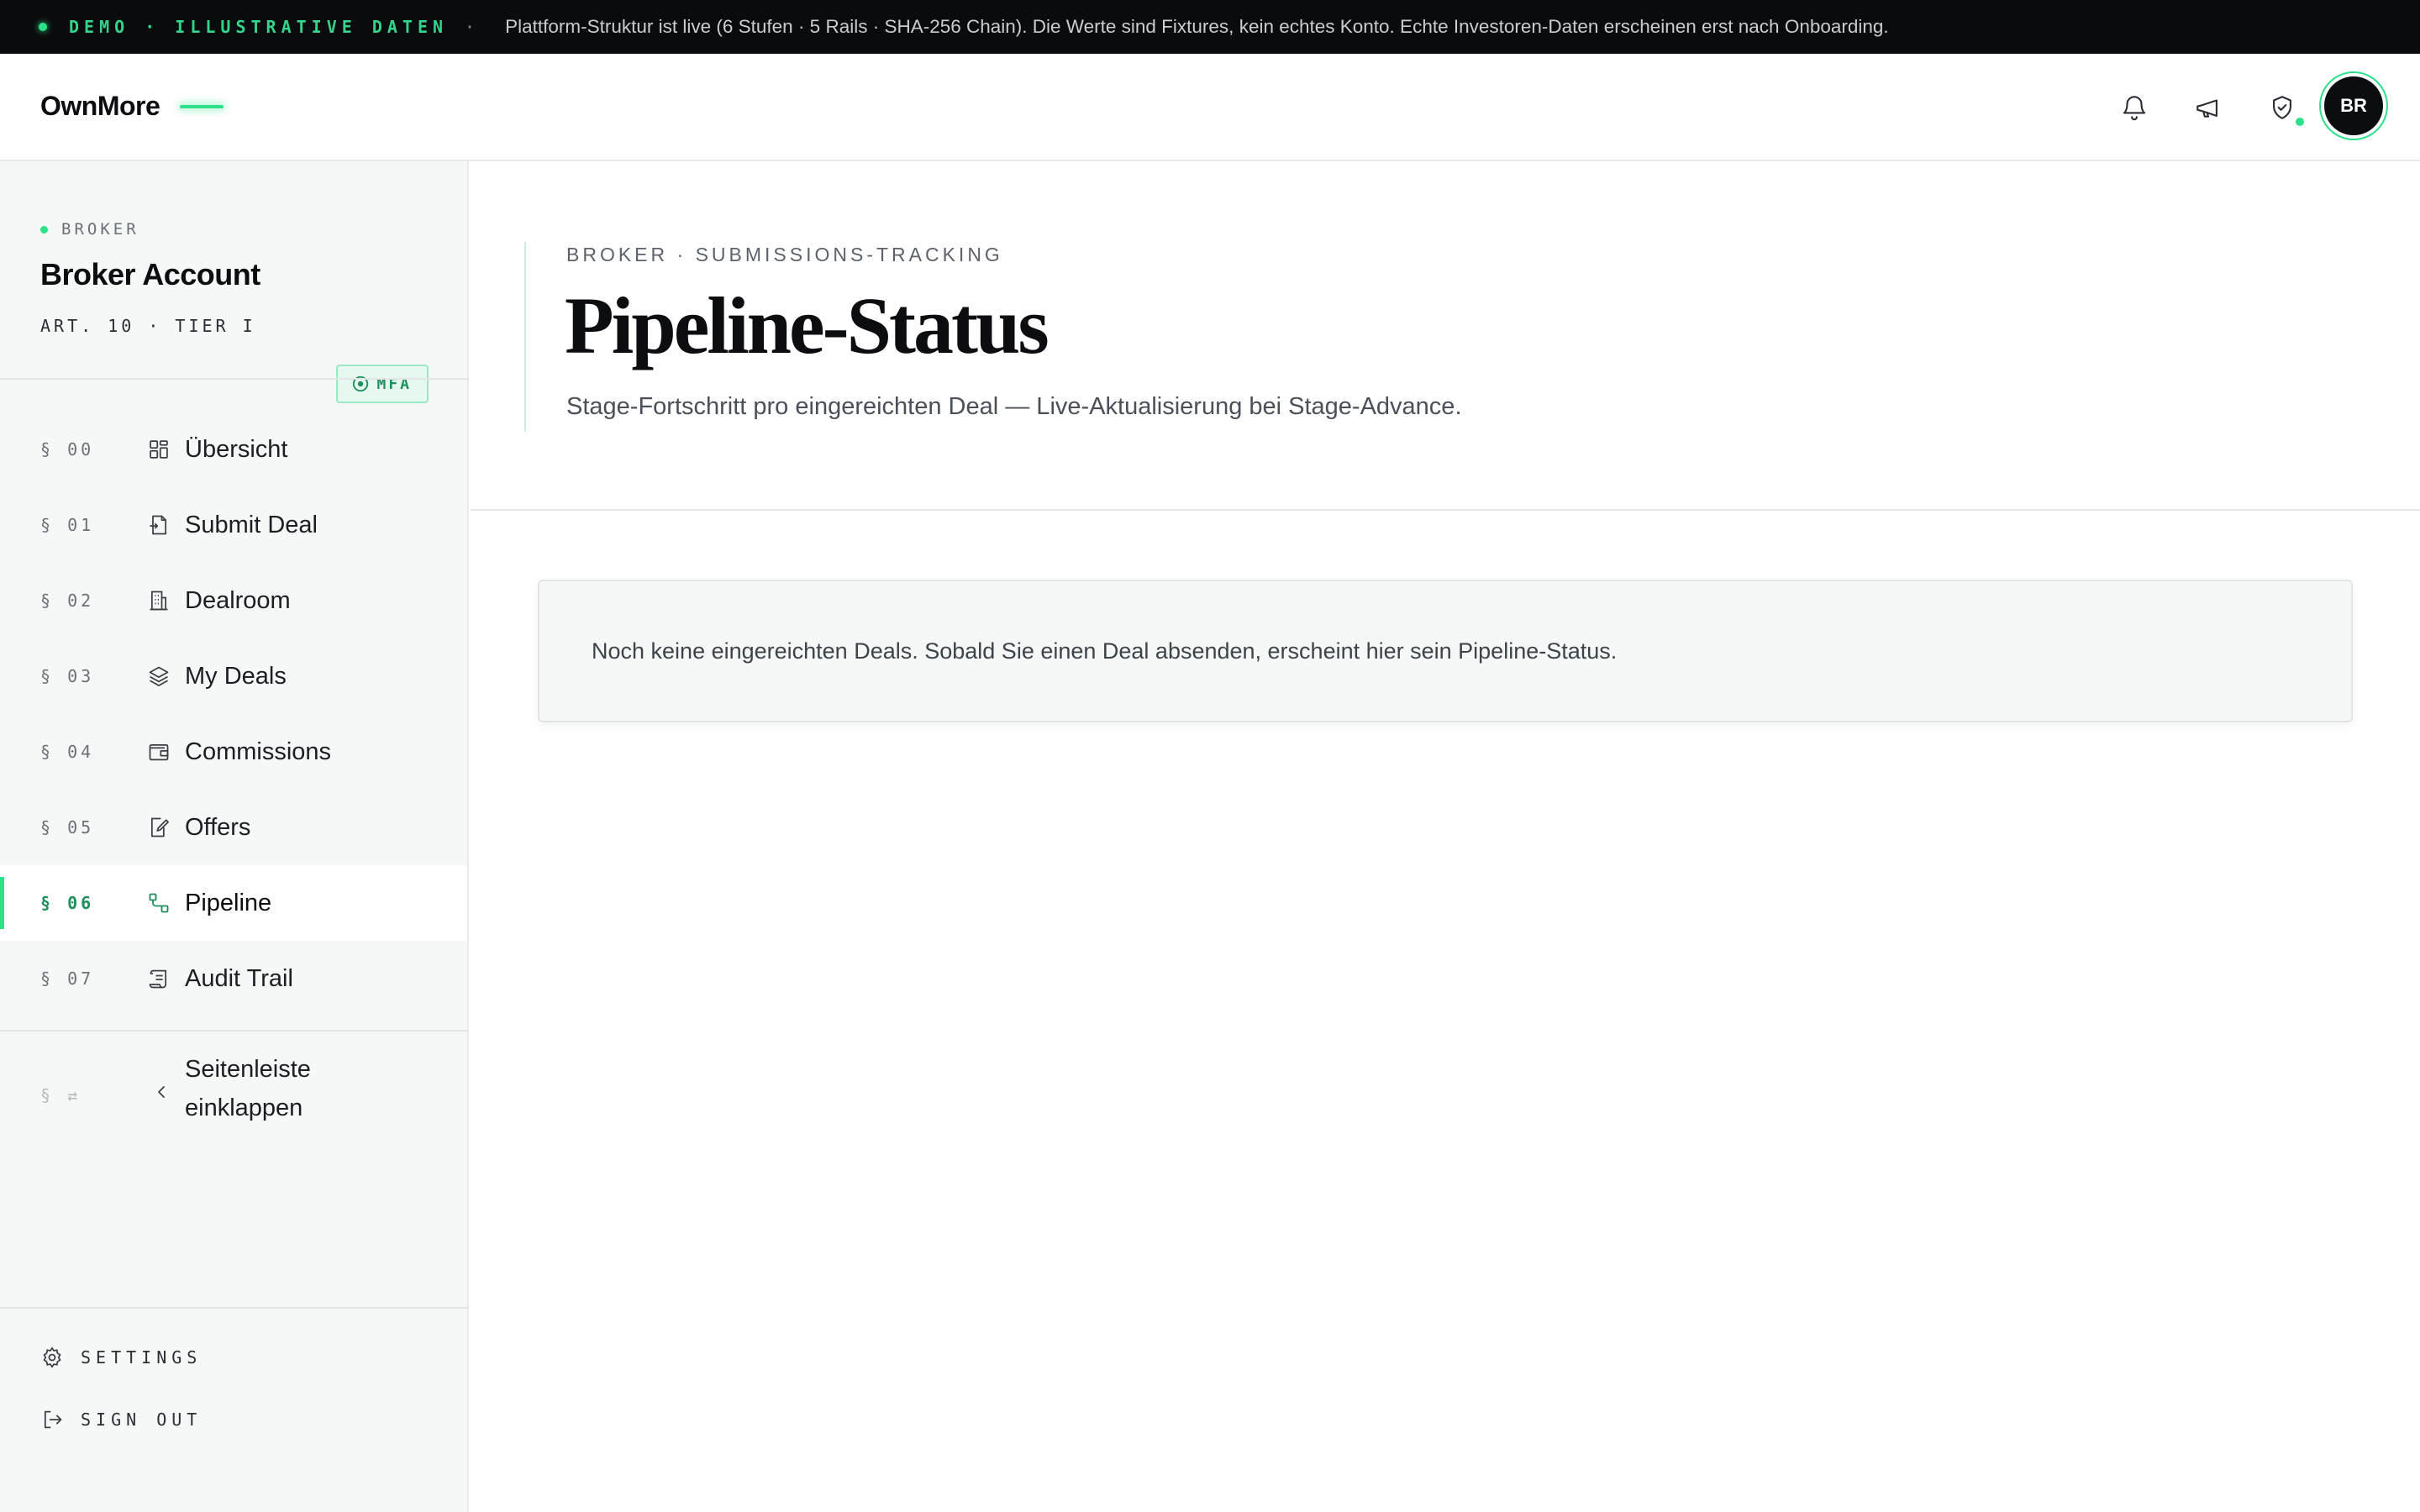 The image size is (2420, 1512). Describe the element at coordinates (158, 827) in the screenshot. I see `file-edit-icon` at that location.